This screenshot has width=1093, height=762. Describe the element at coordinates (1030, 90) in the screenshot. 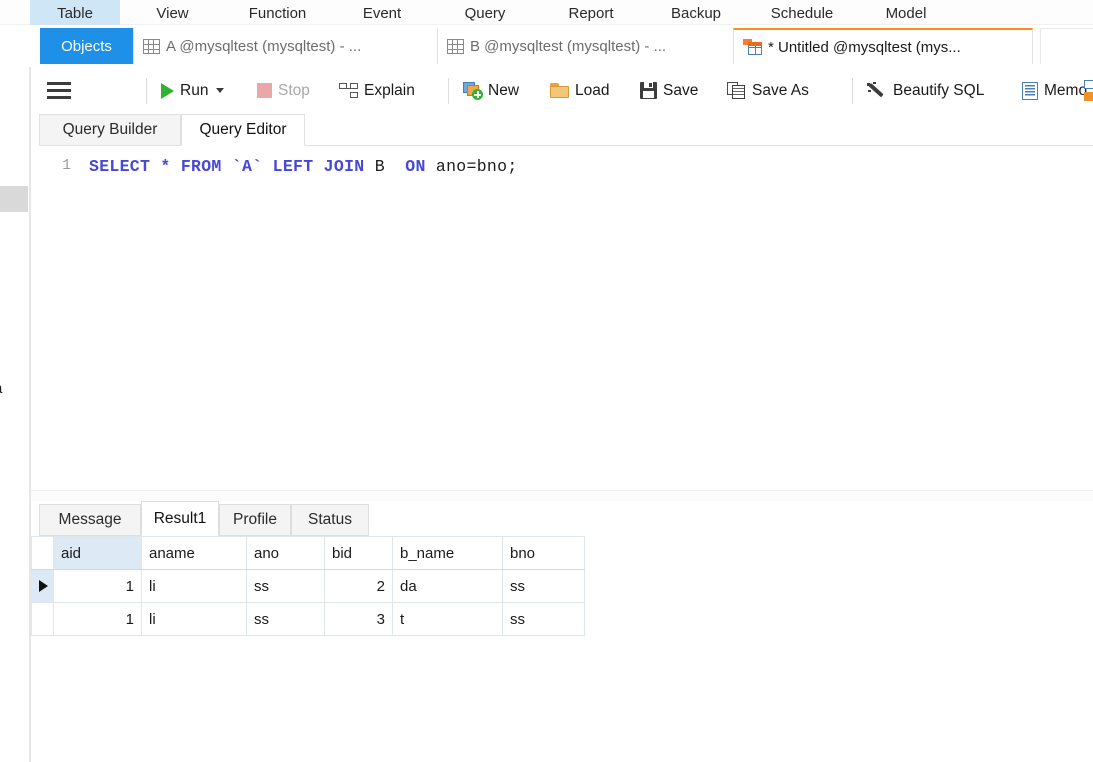

I see `memo-icon` at that location.